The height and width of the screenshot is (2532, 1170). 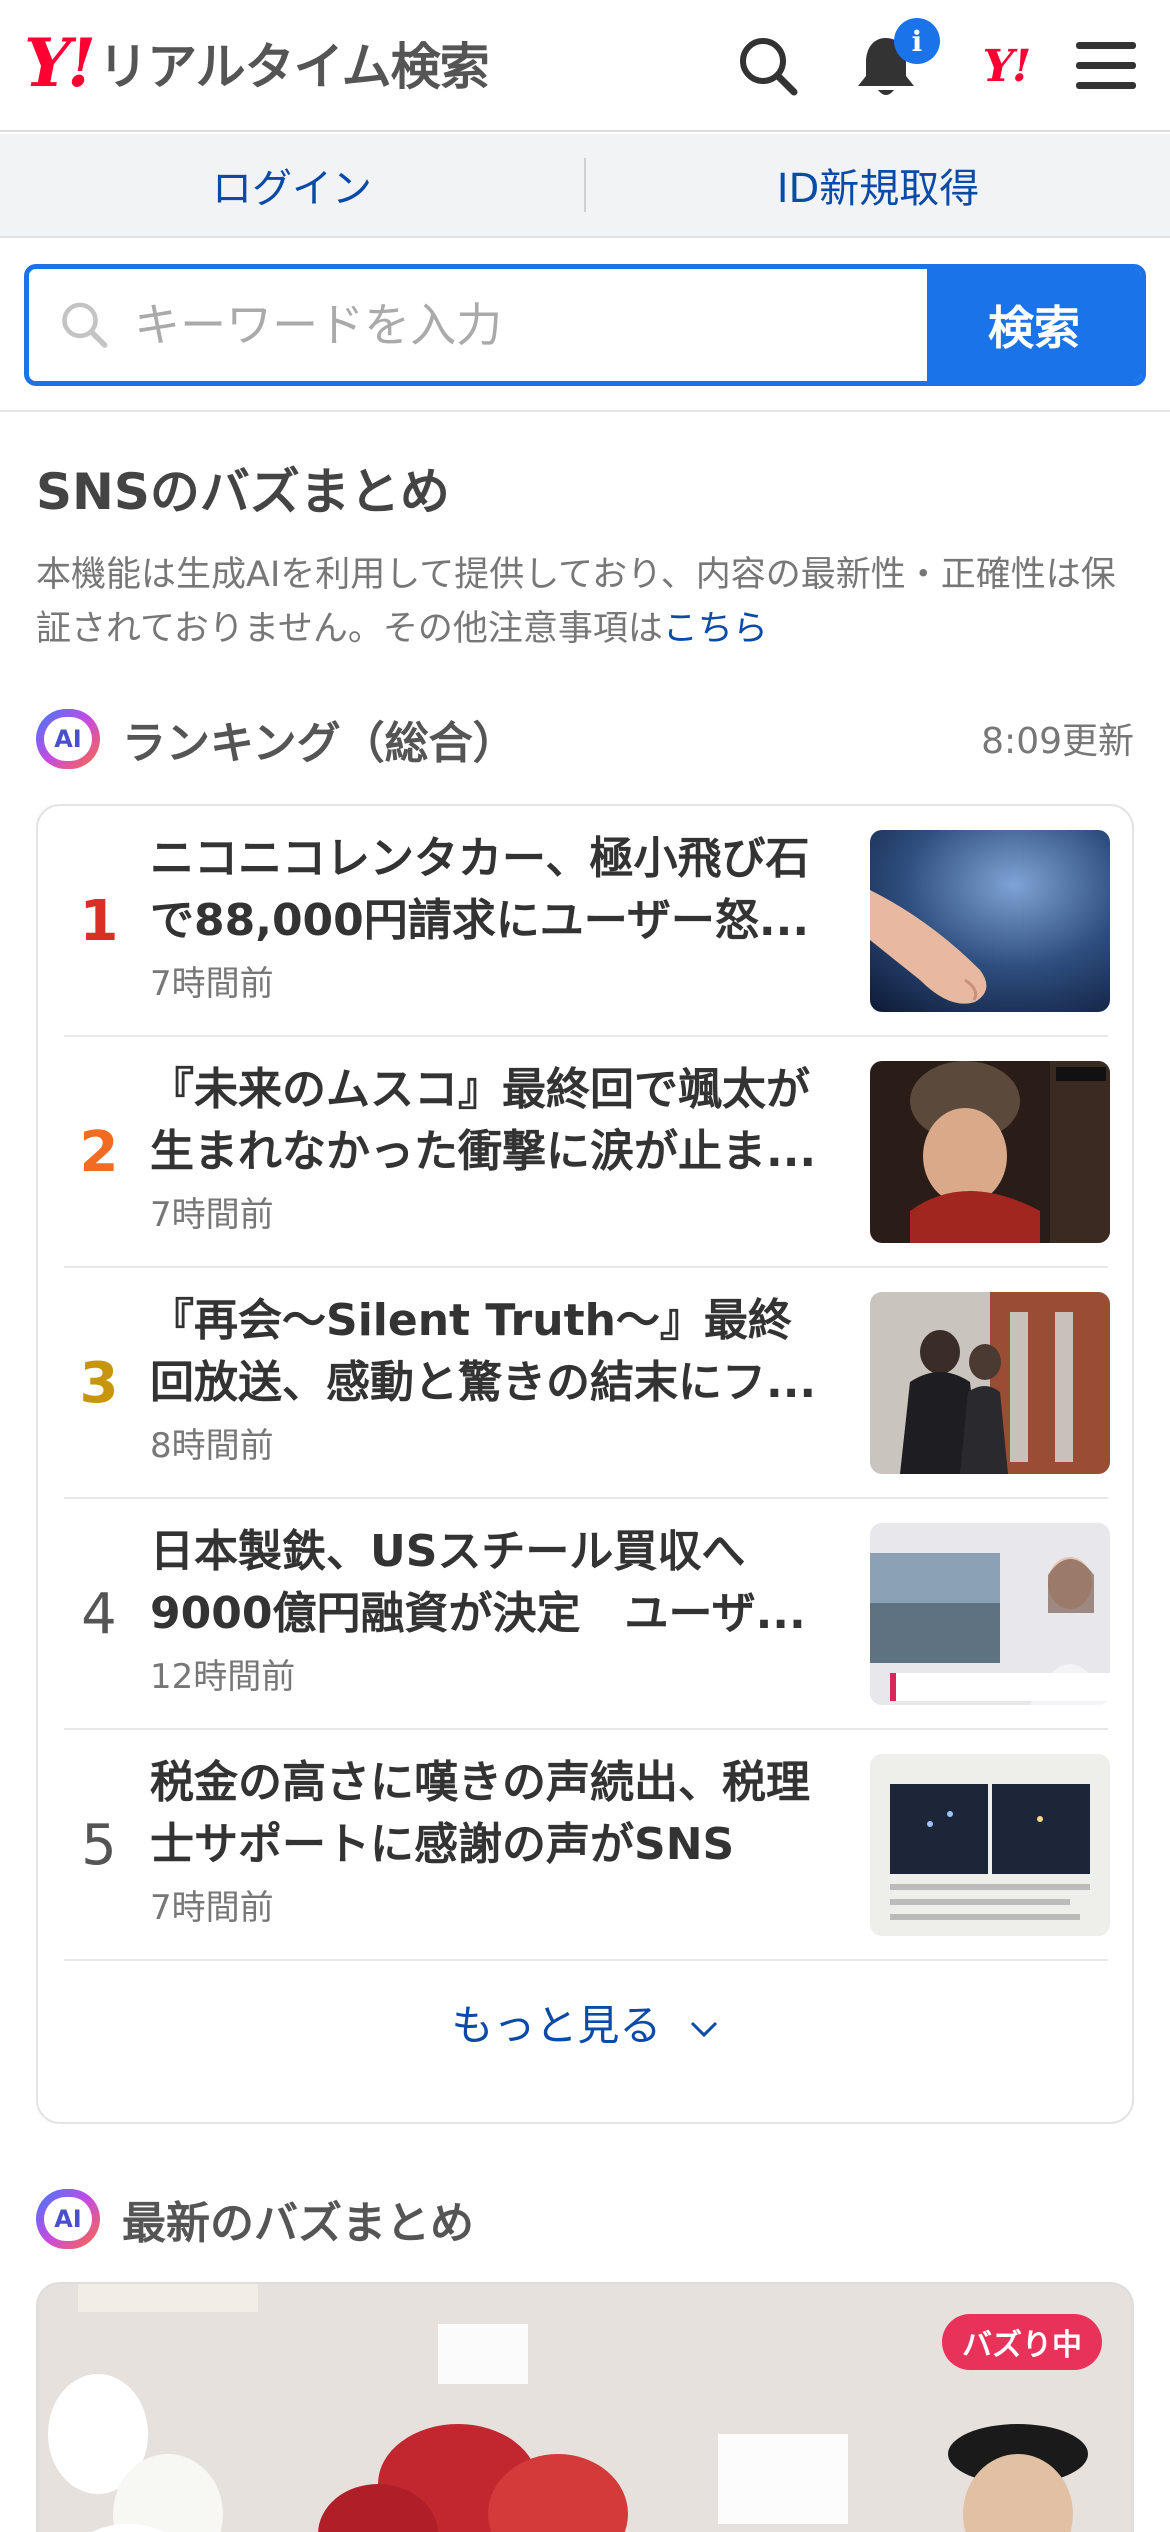 I want to click on ranking-heading: AI ランキング（総合）, so click(x=276, y=739).